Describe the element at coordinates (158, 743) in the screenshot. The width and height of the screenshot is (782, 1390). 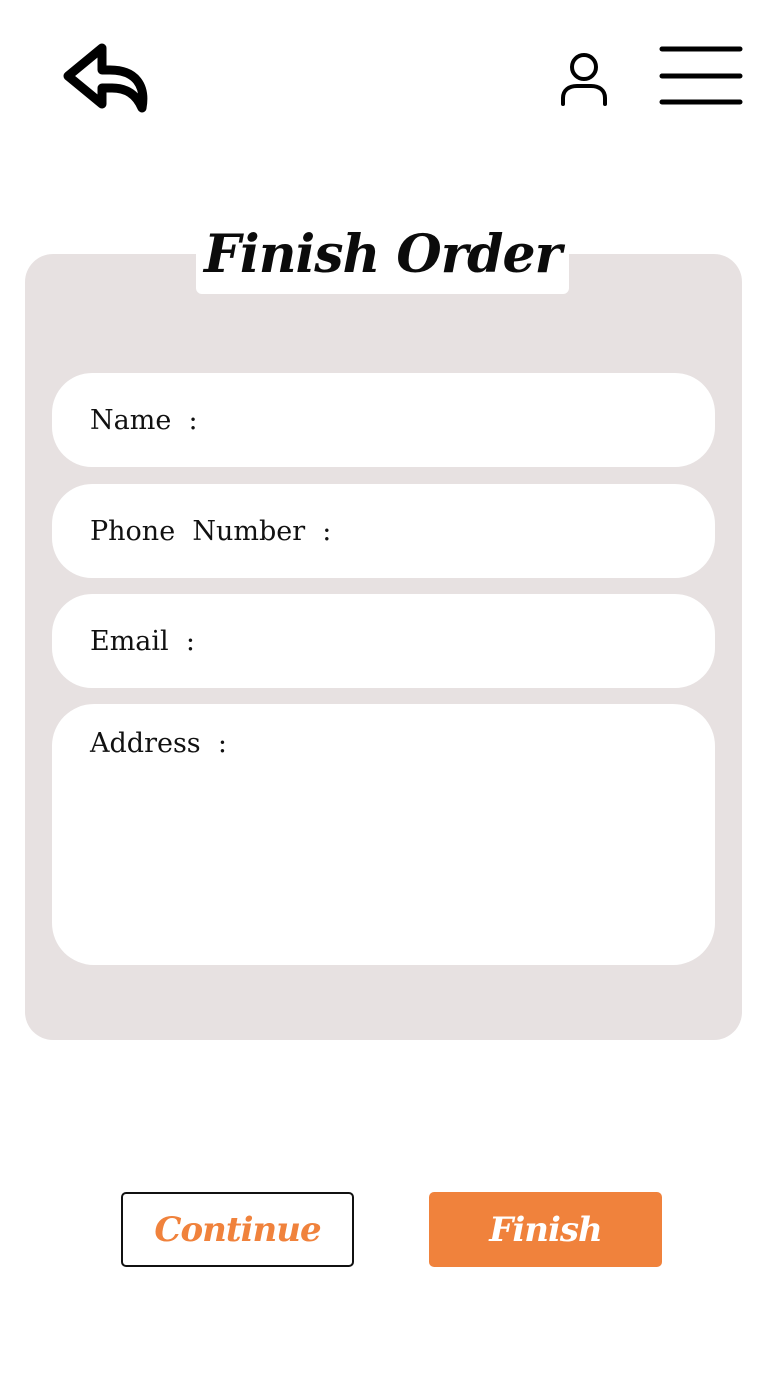
I see `address-field-label: Address :` at that location.